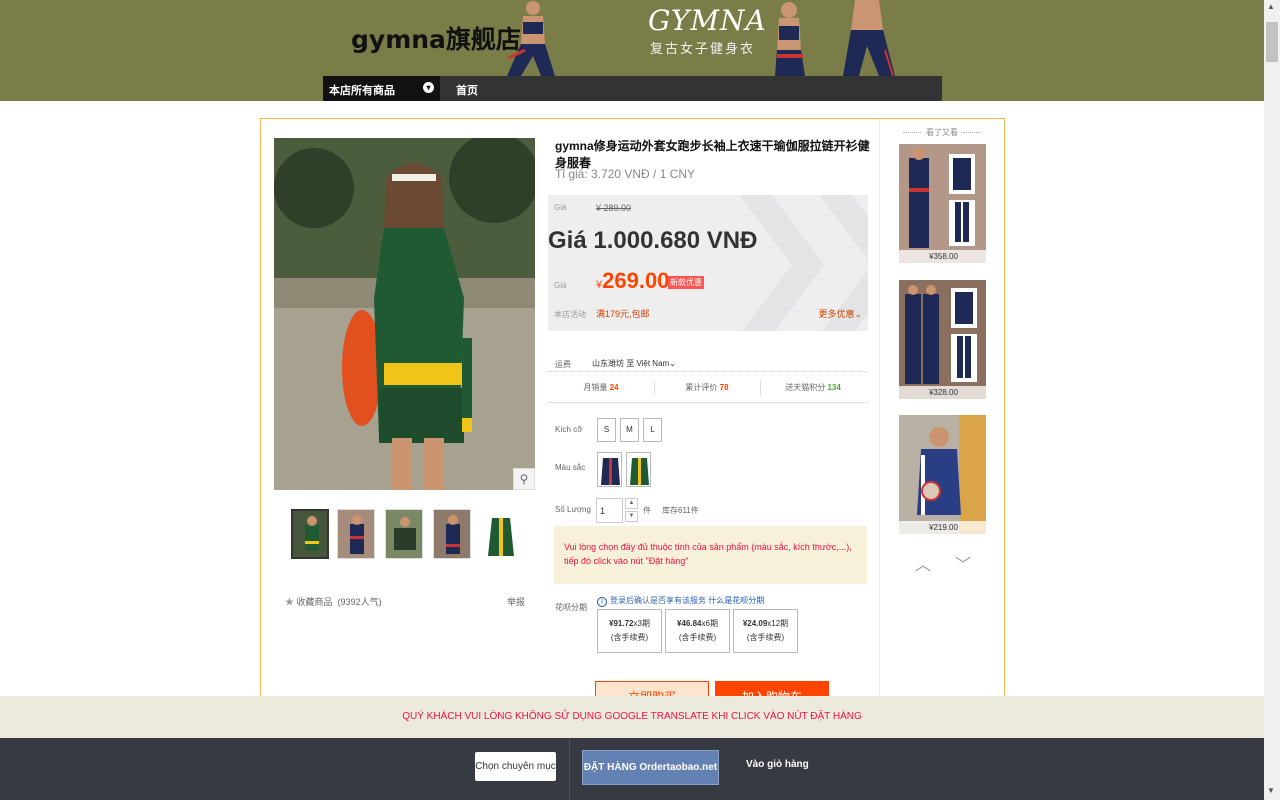 The height and width of the screenshot is (800, 1280). I want to click on all-products-menu: 本店所有商品 ▾, so click(381, 88).